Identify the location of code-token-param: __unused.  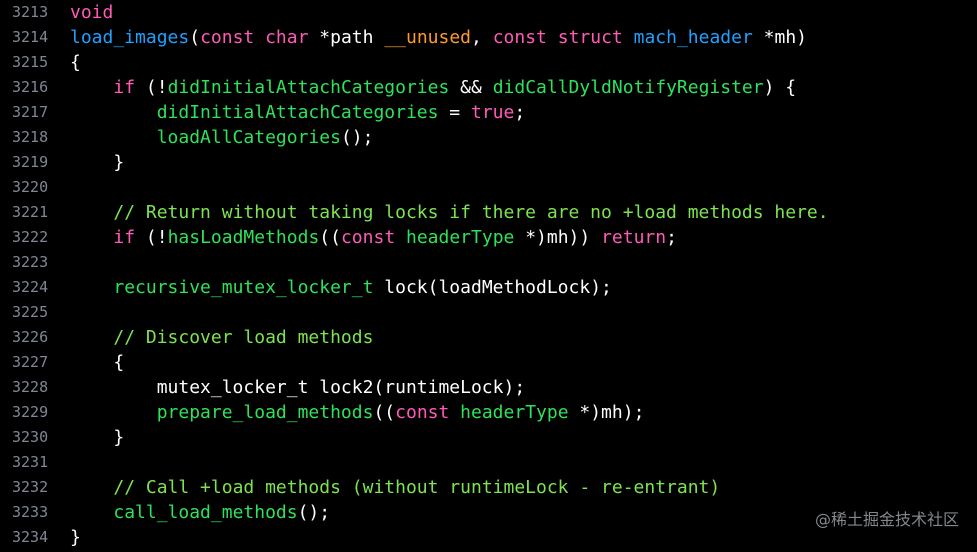
(428, 37).